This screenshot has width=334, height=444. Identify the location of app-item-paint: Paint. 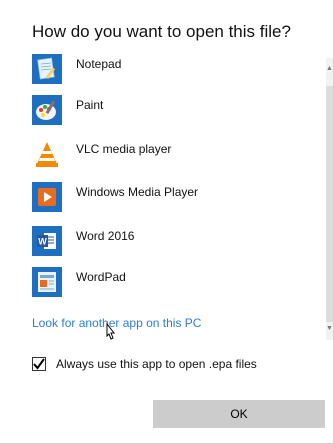
(172, 110).